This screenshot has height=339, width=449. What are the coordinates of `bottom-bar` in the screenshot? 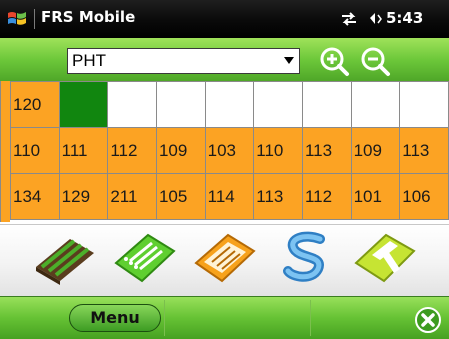 It's located at (224, 317).